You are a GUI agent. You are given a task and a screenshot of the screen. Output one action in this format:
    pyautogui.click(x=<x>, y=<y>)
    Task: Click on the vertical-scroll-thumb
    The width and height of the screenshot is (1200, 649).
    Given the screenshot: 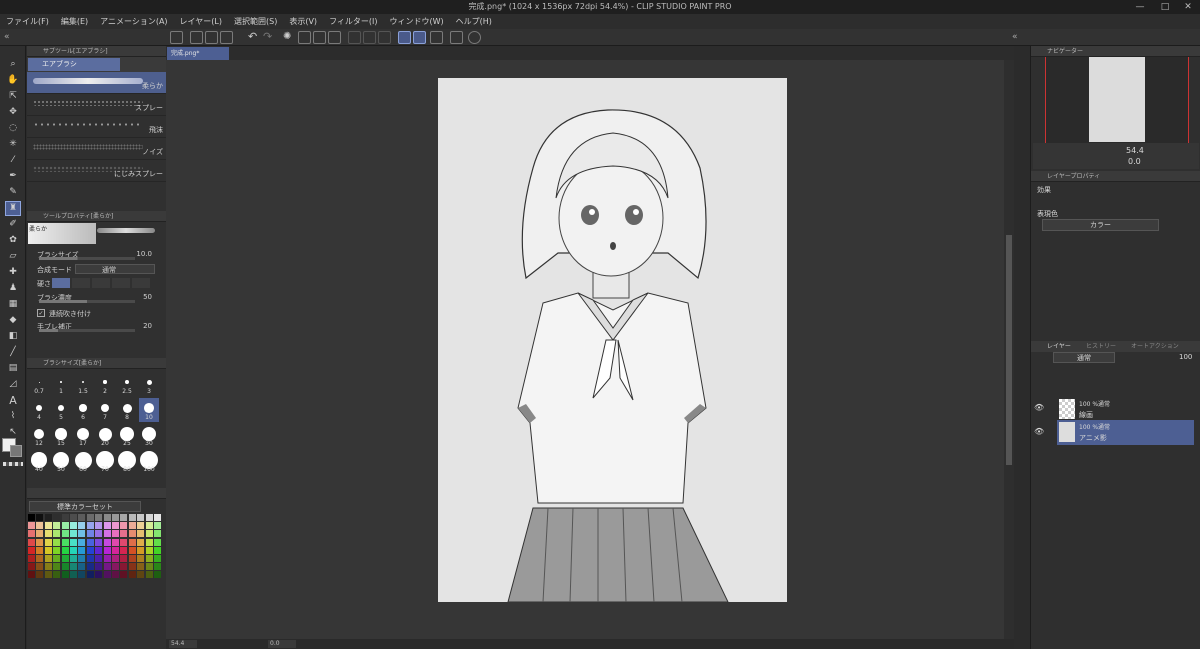 What is the action you would take?
    pyautogui.click(x=1009, y=350)
    